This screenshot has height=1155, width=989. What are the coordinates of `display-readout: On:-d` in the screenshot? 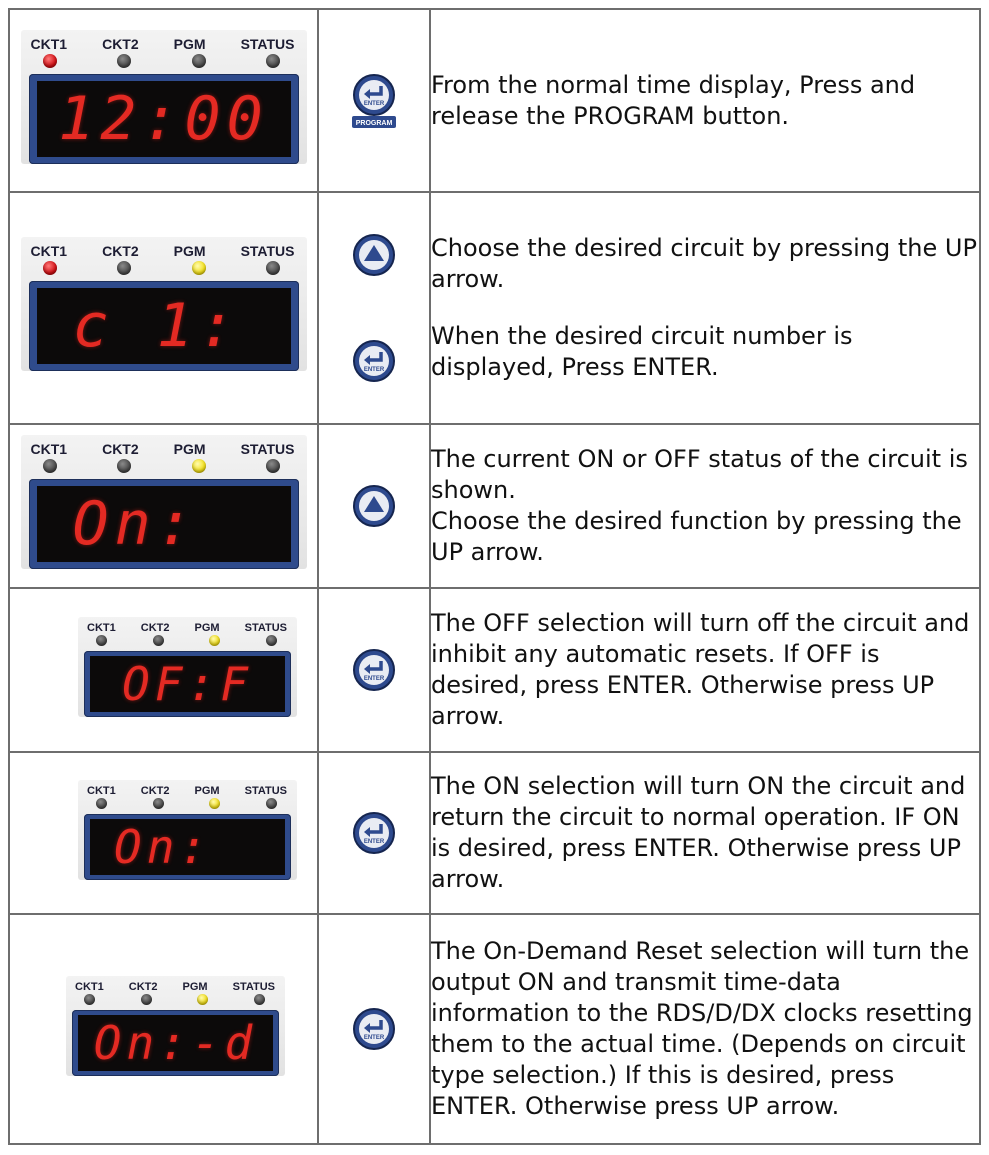 It's located at (175, 1043).